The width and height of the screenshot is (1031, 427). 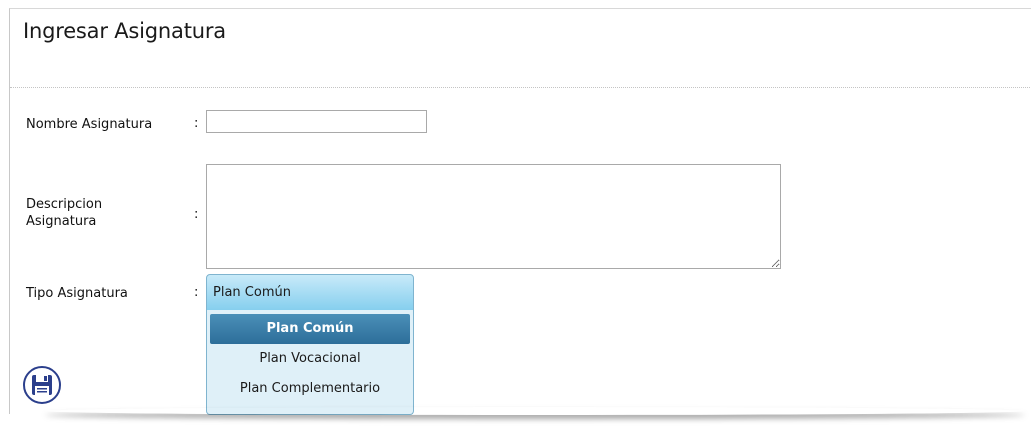 I want to click on tipo-colon: :, so click(x=196, y=292).